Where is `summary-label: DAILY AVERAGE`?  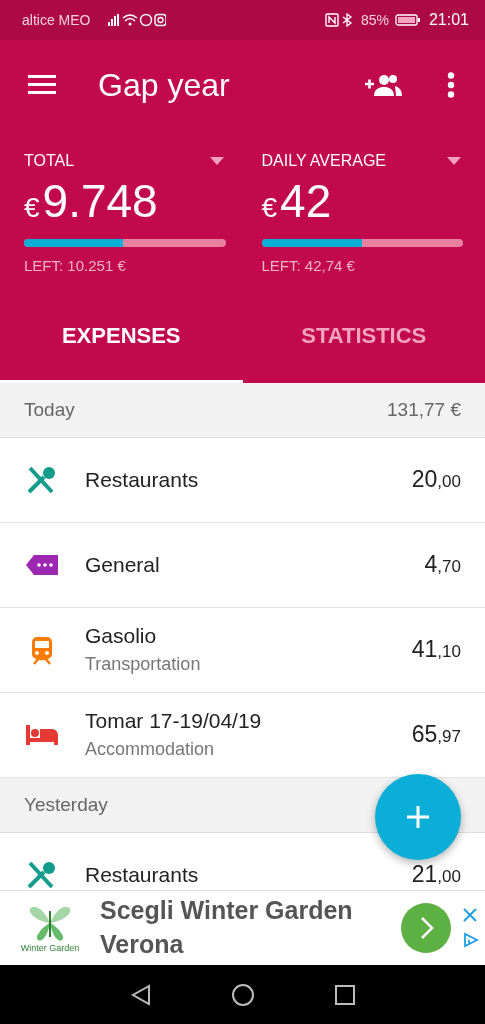 summary-label: DAILY AVERAGE is located at coordinates (323, 161).